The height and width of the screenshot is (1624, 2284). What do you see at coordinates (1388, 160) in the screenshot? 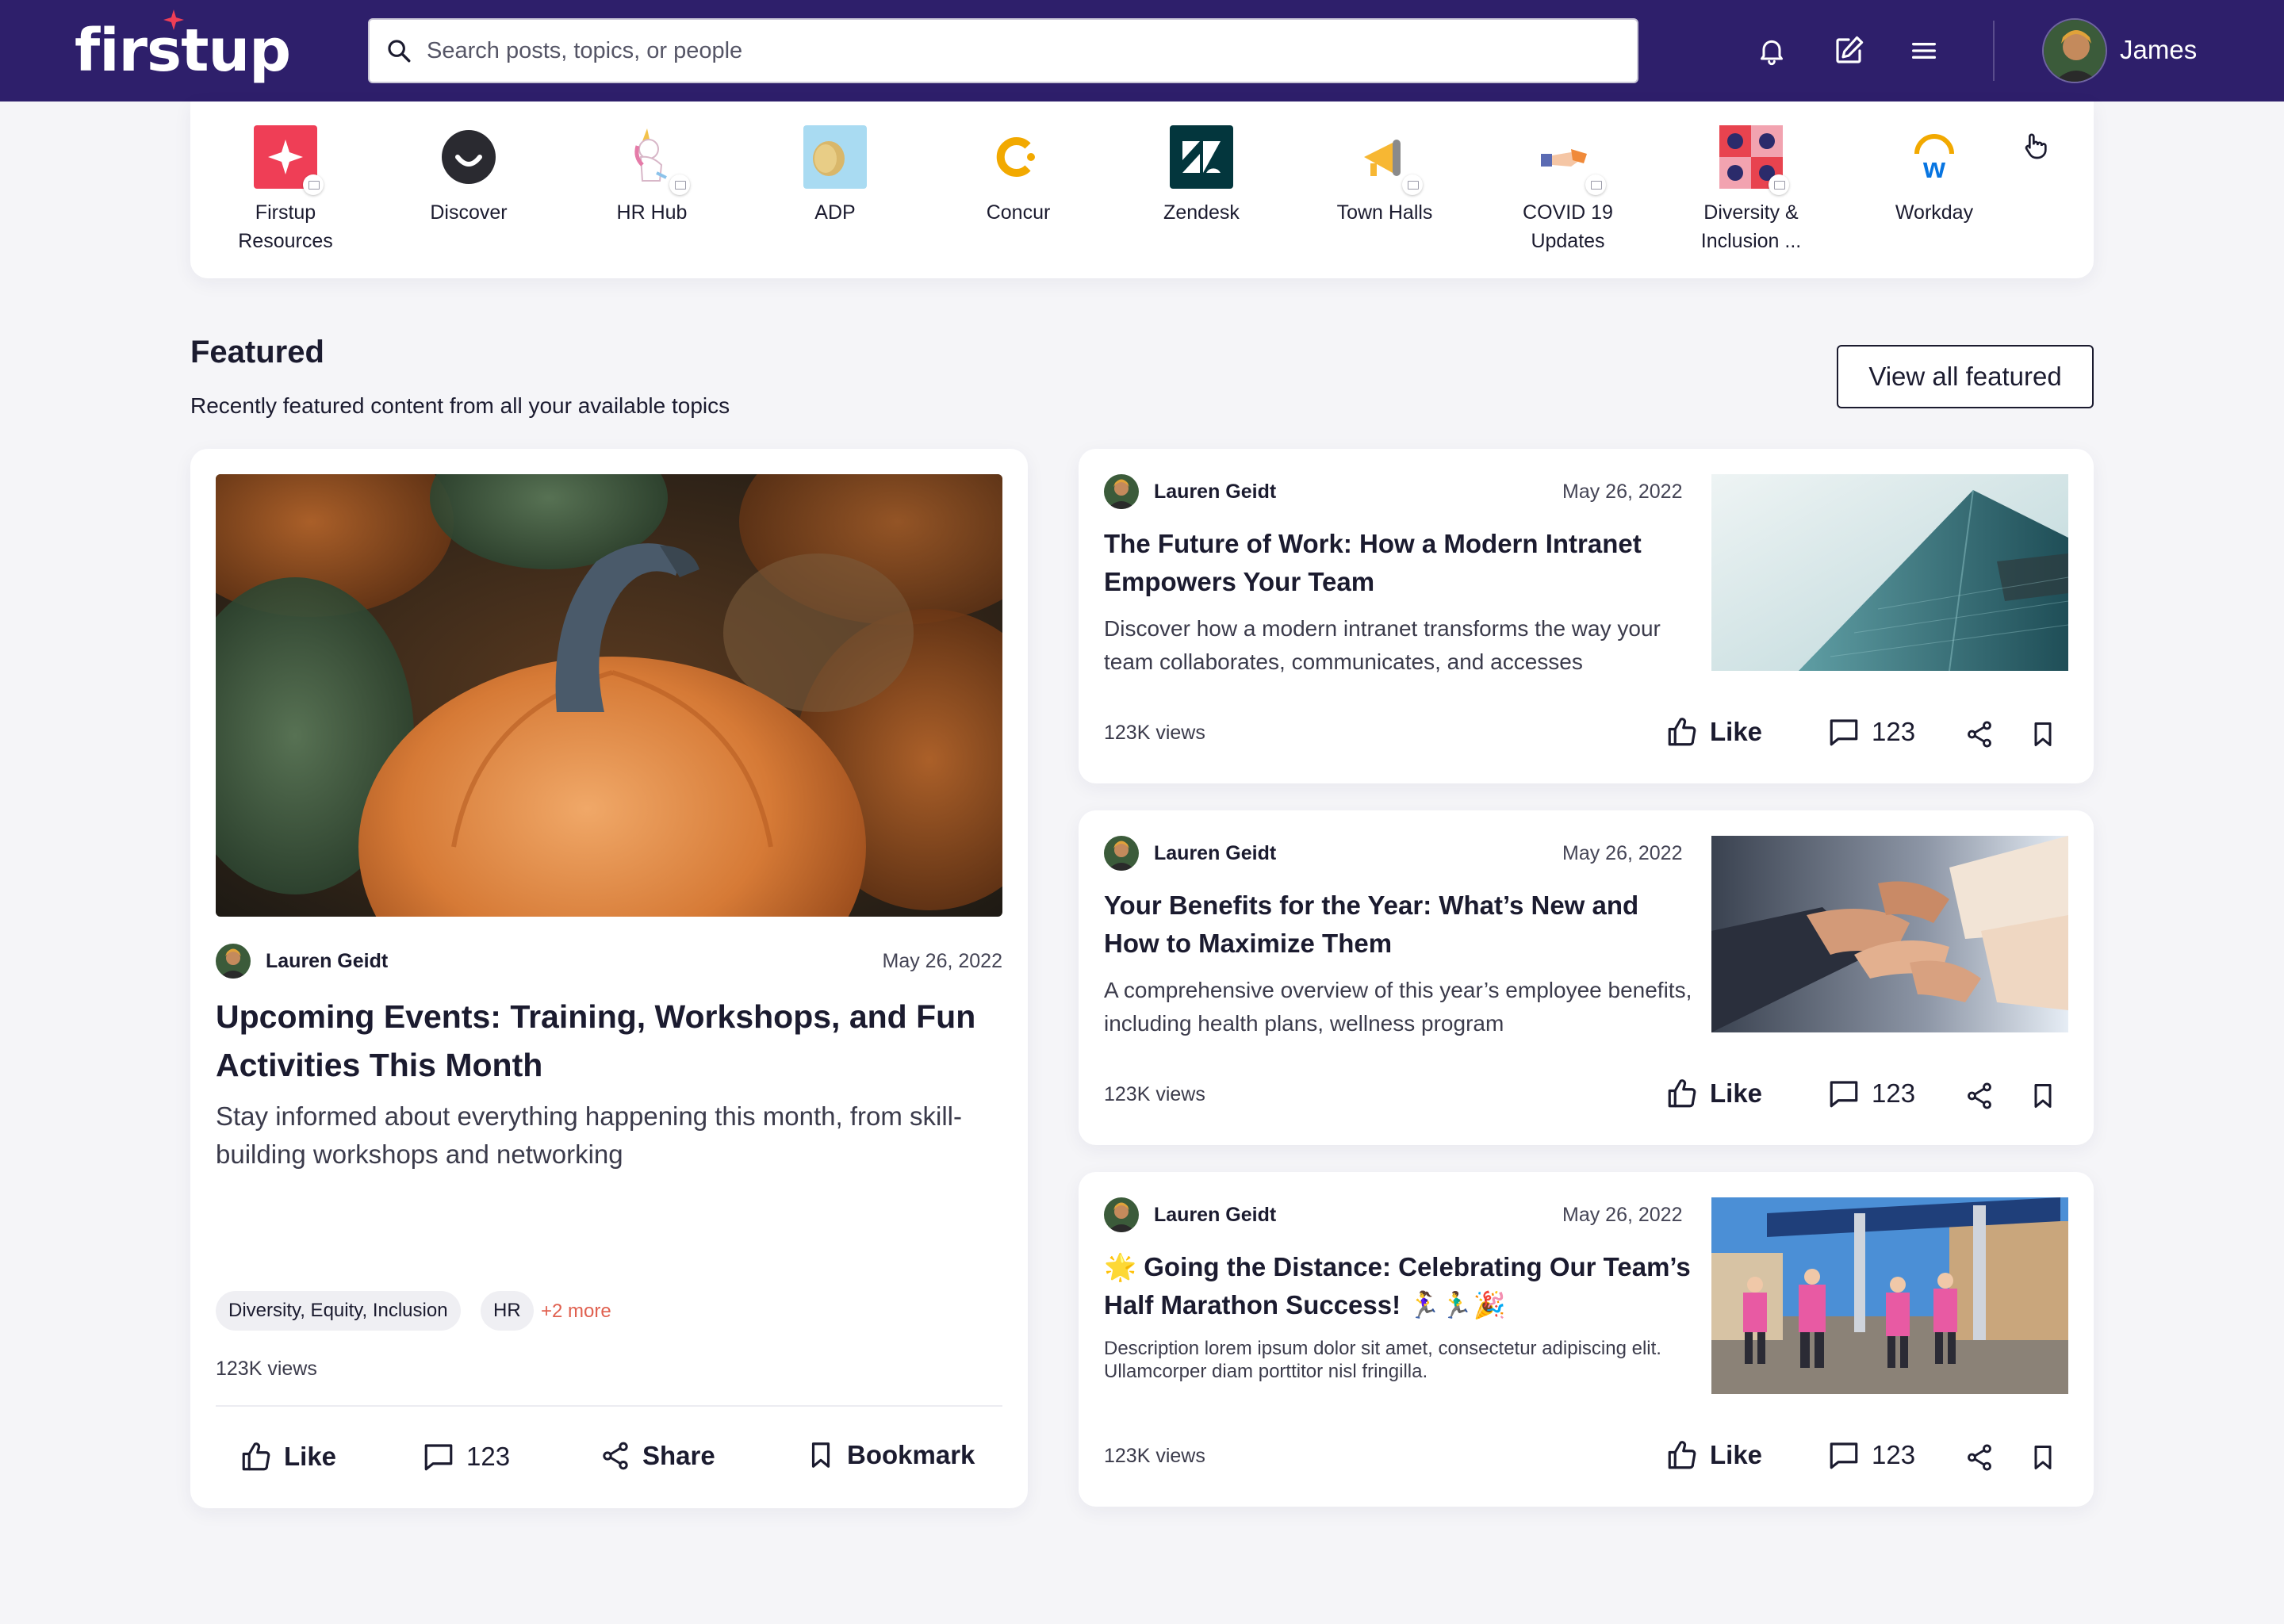
I see `megaphone-icon` at bounding box center [1388, 160].